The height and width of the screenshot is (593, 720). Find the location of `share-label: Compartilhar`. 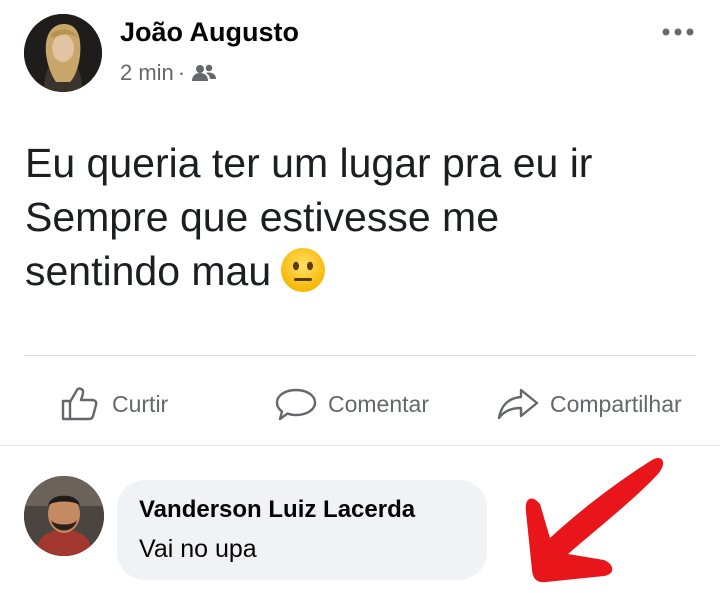

share-label: Compartilhar is located at coordinates (616, 403).